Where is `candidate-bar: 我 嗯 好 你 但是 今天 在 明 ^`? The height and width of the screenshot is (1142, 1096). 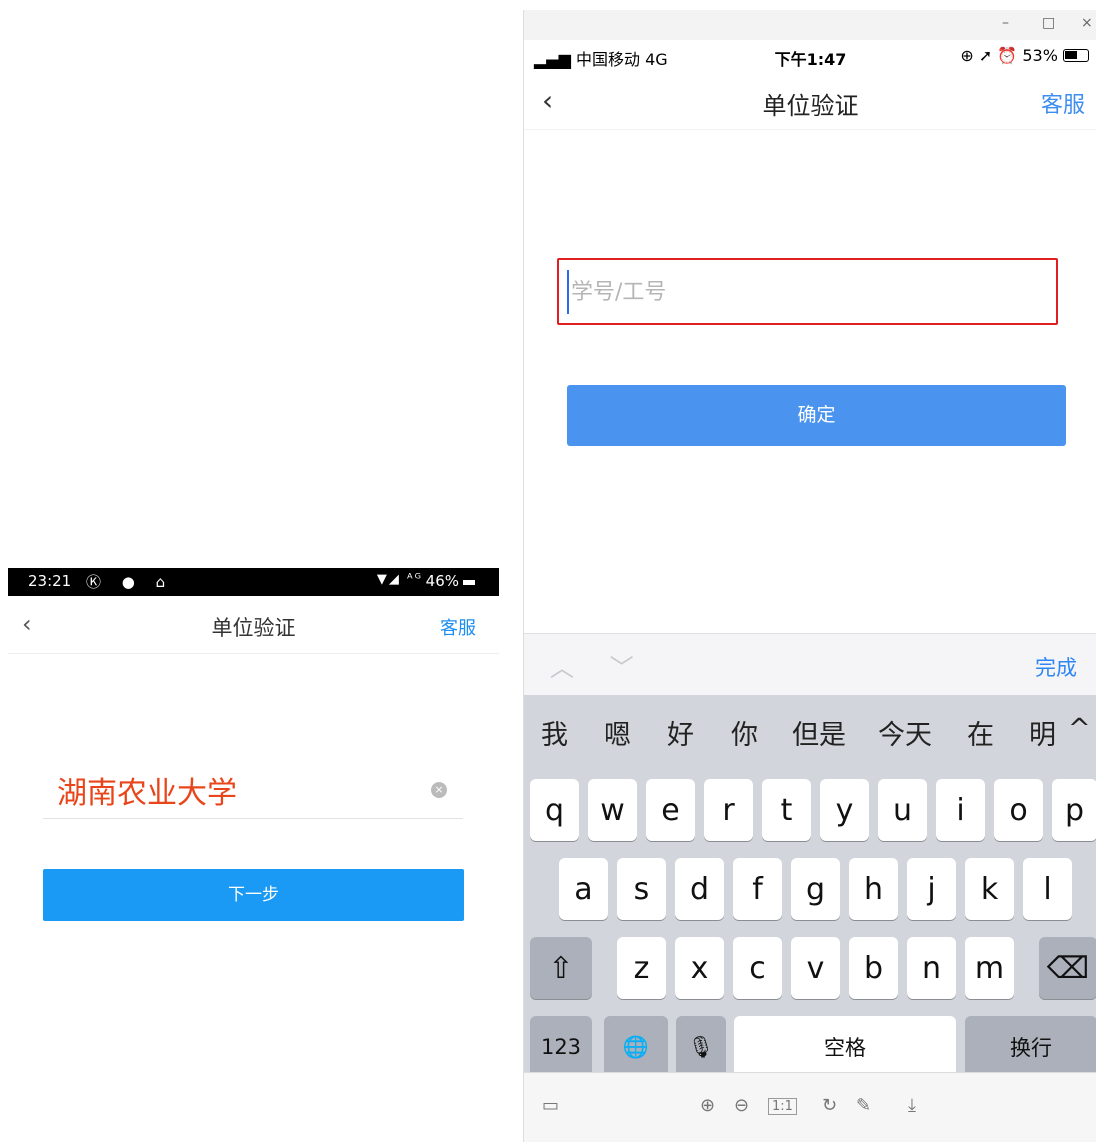
candidate-bar: 我 嗯 好 你 但是 今天 在 明 ^ is located at coordinates (810, 730).